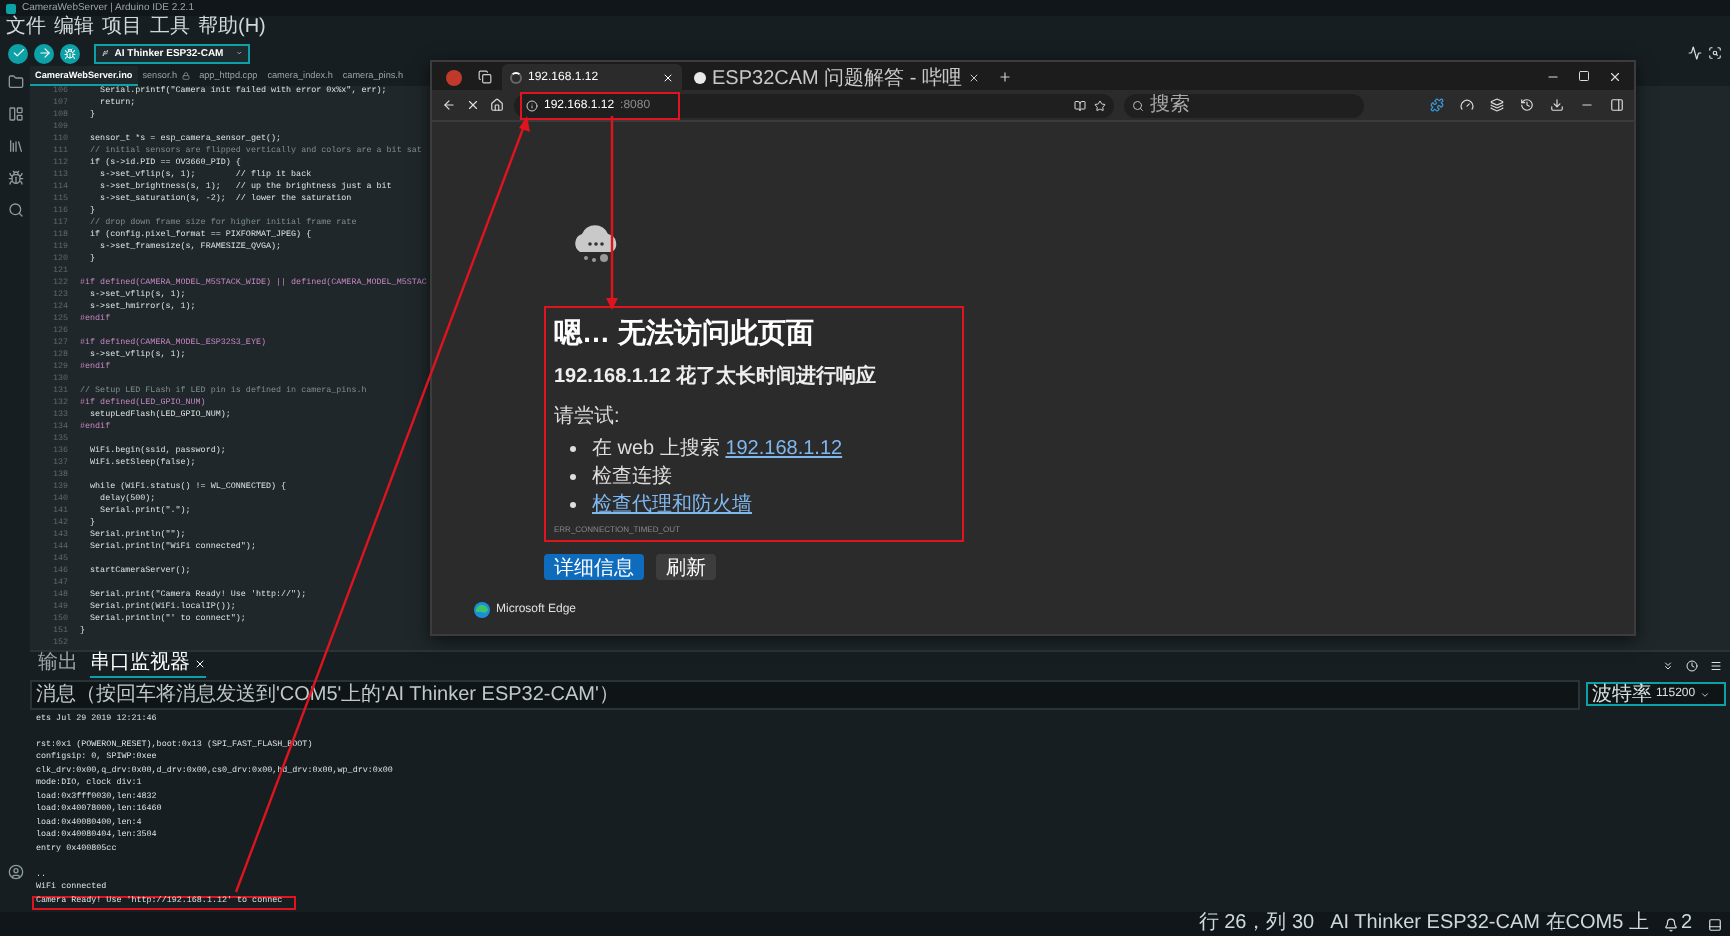  What do you see at coordinates (1704, 694) in the screenshot?
I see `caret-icon` at bounding box center [1704, 694].